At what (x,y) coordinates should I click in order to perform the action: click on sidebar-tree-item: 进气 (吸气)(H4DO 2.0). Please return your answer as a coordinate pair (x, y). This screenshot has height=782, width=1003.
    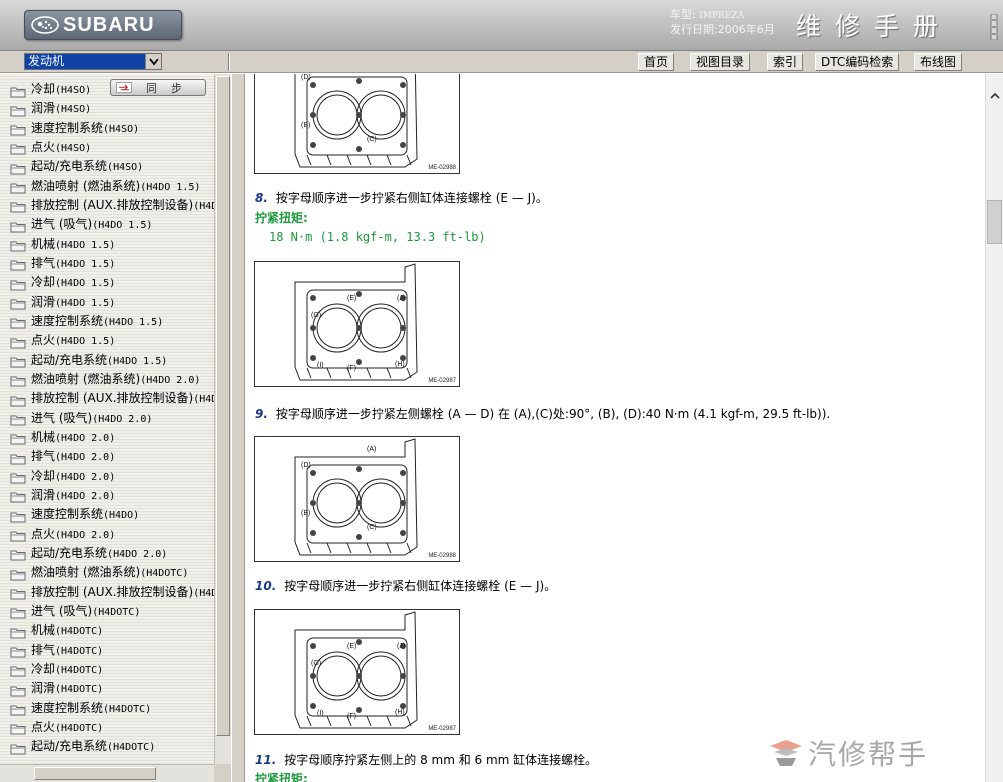
    Looking at the image, I should click on (107, 417).